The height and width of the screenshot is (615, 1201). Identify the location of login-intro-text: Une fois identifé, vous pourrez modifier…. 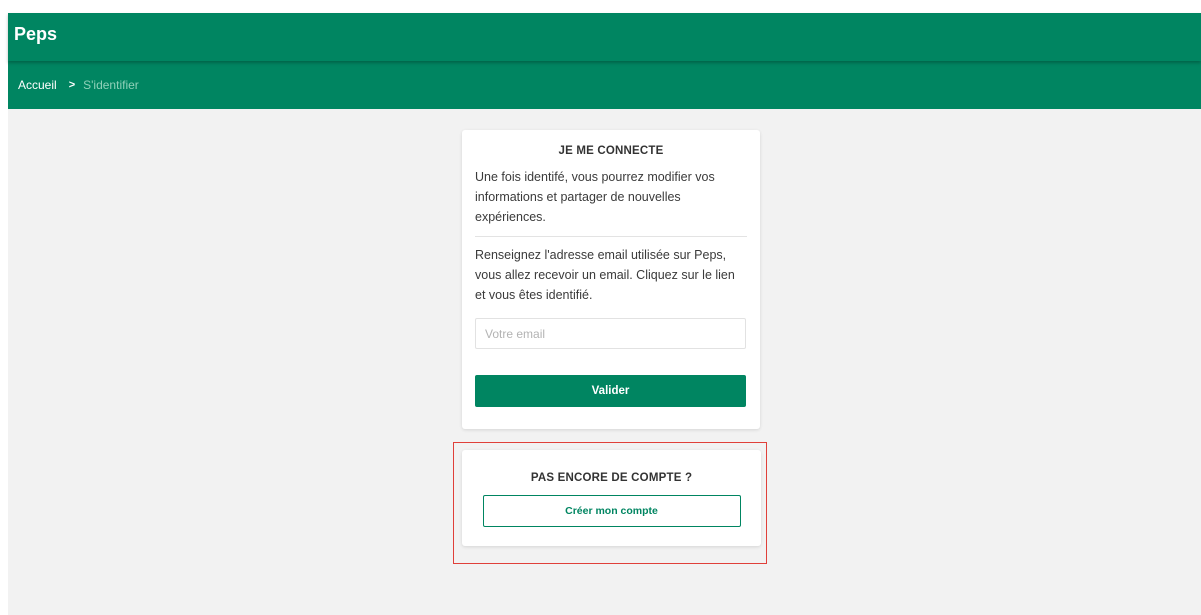
(611, 202).